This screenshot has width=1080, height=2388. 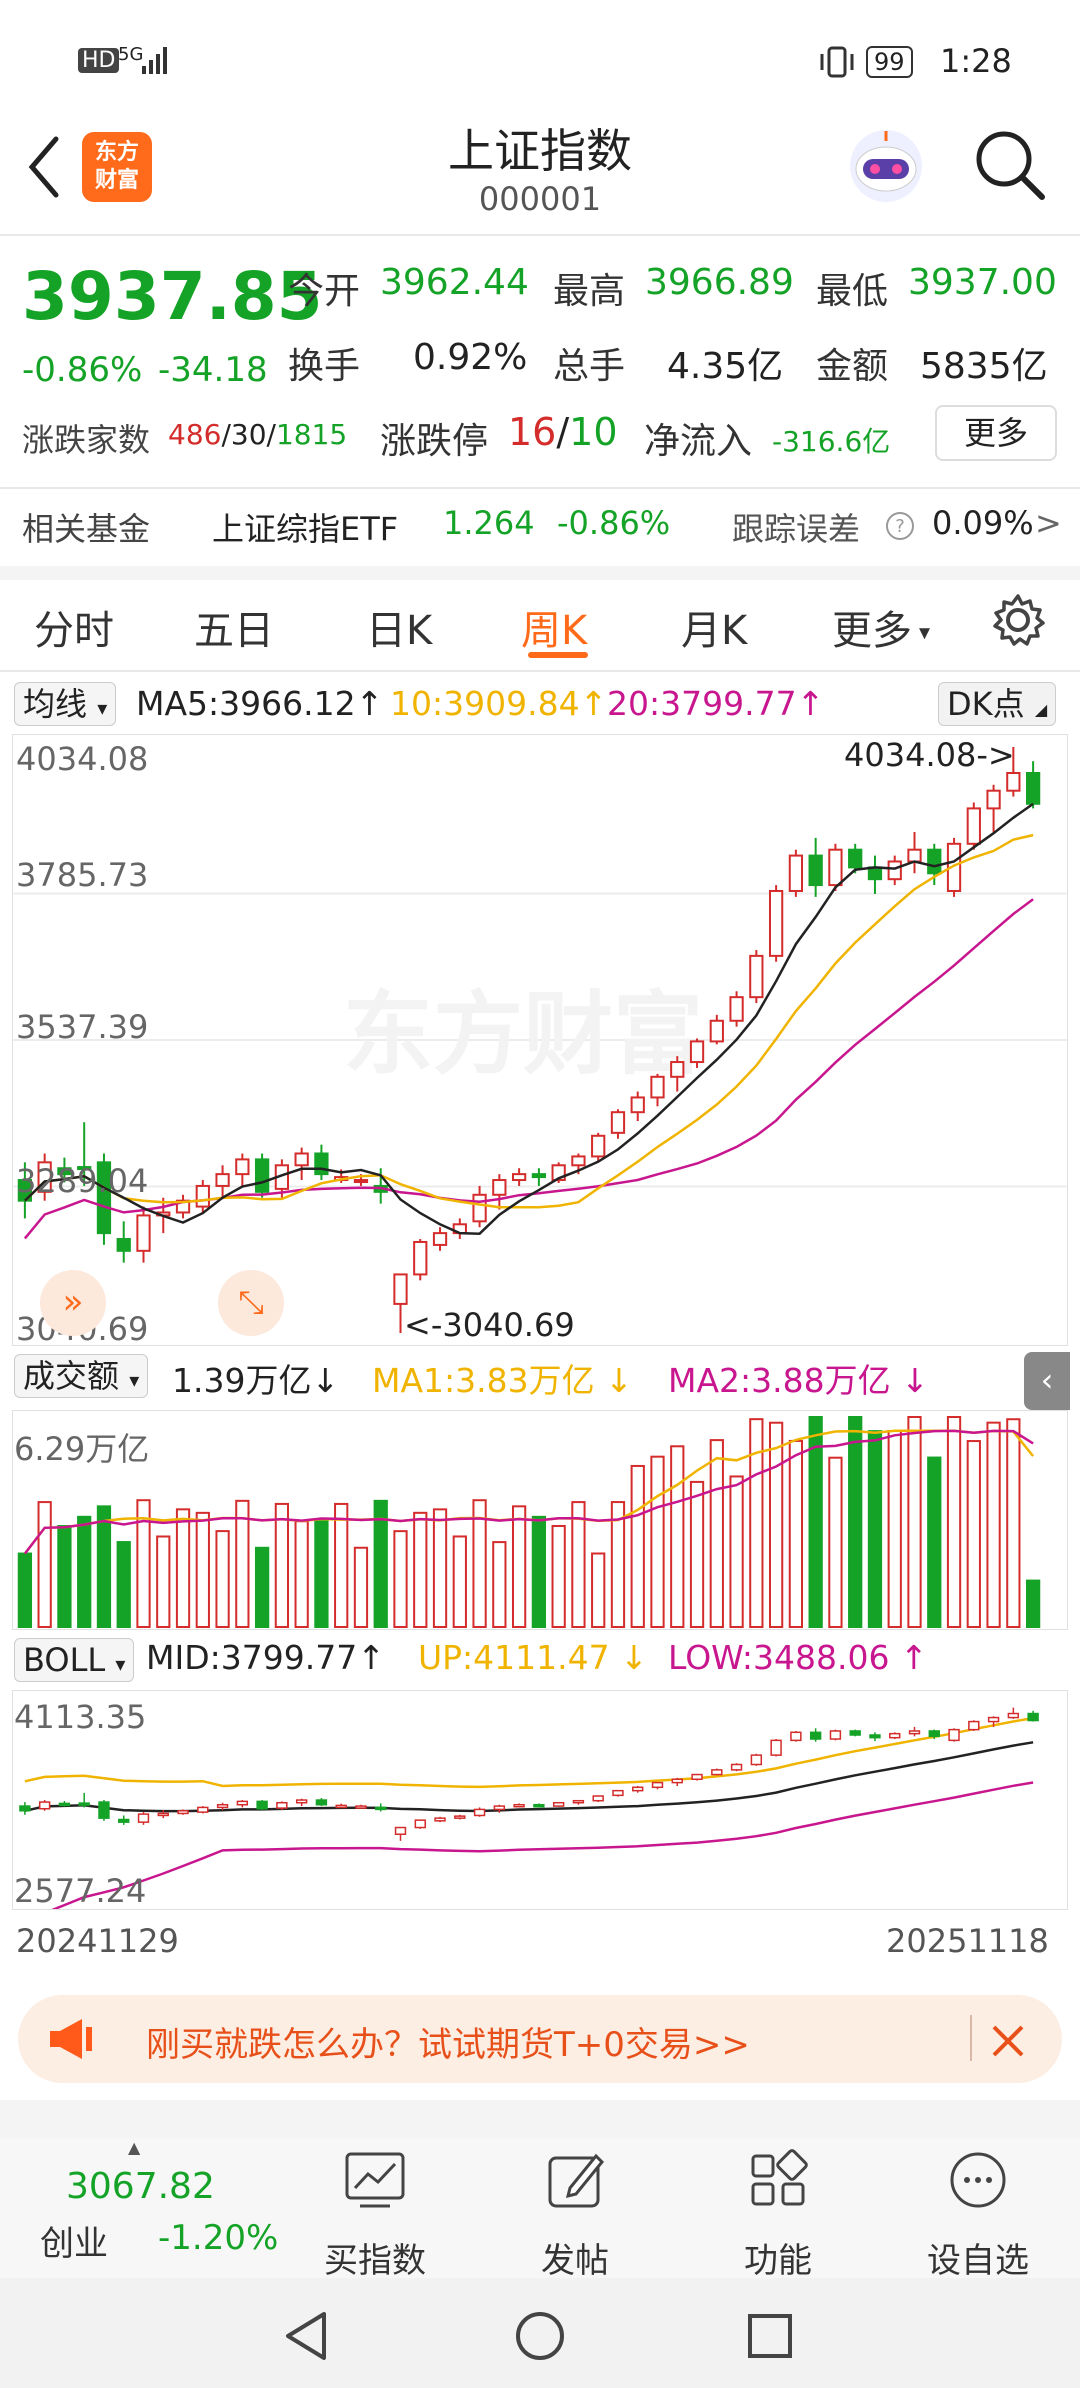 I want to click on clock: 1:28, so click(x=976, y=61).